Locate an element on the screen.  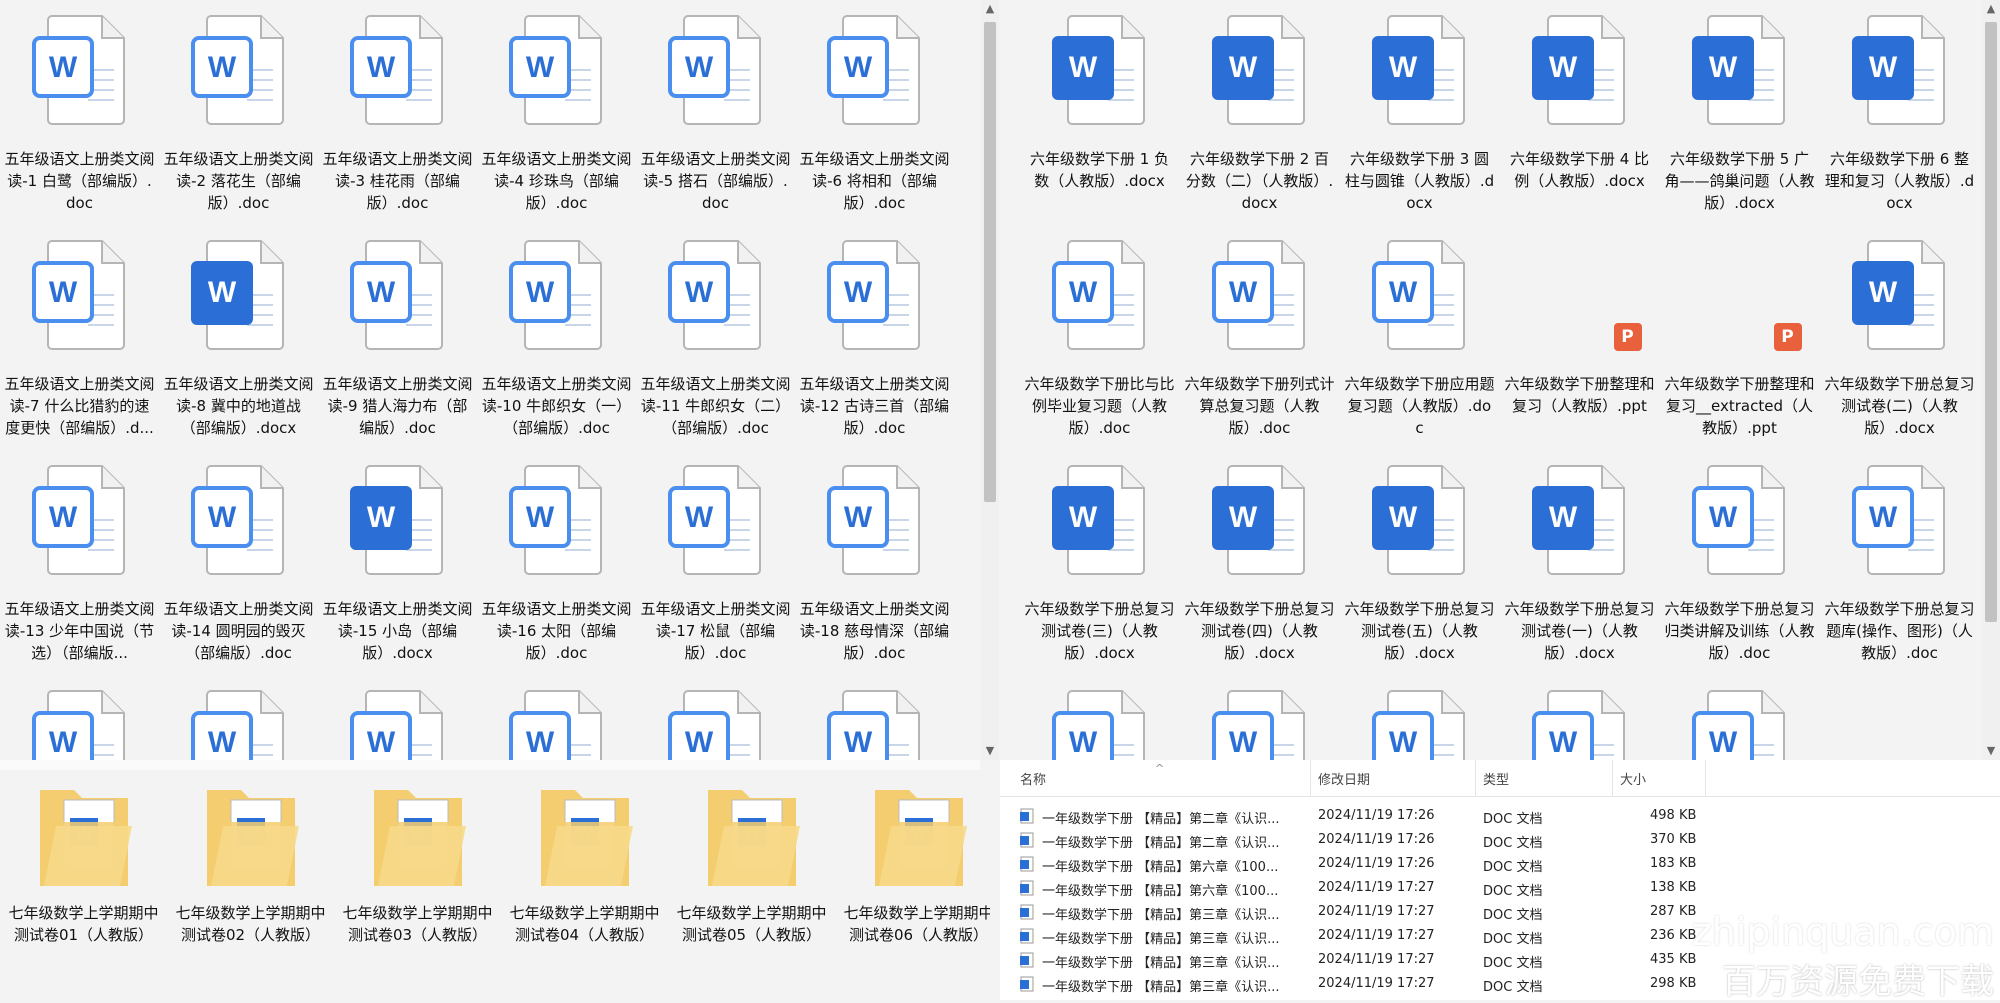
file-tile: W 六年级数学下册 4 比例（人教版）.docx is located at coordinates (1579, 112).